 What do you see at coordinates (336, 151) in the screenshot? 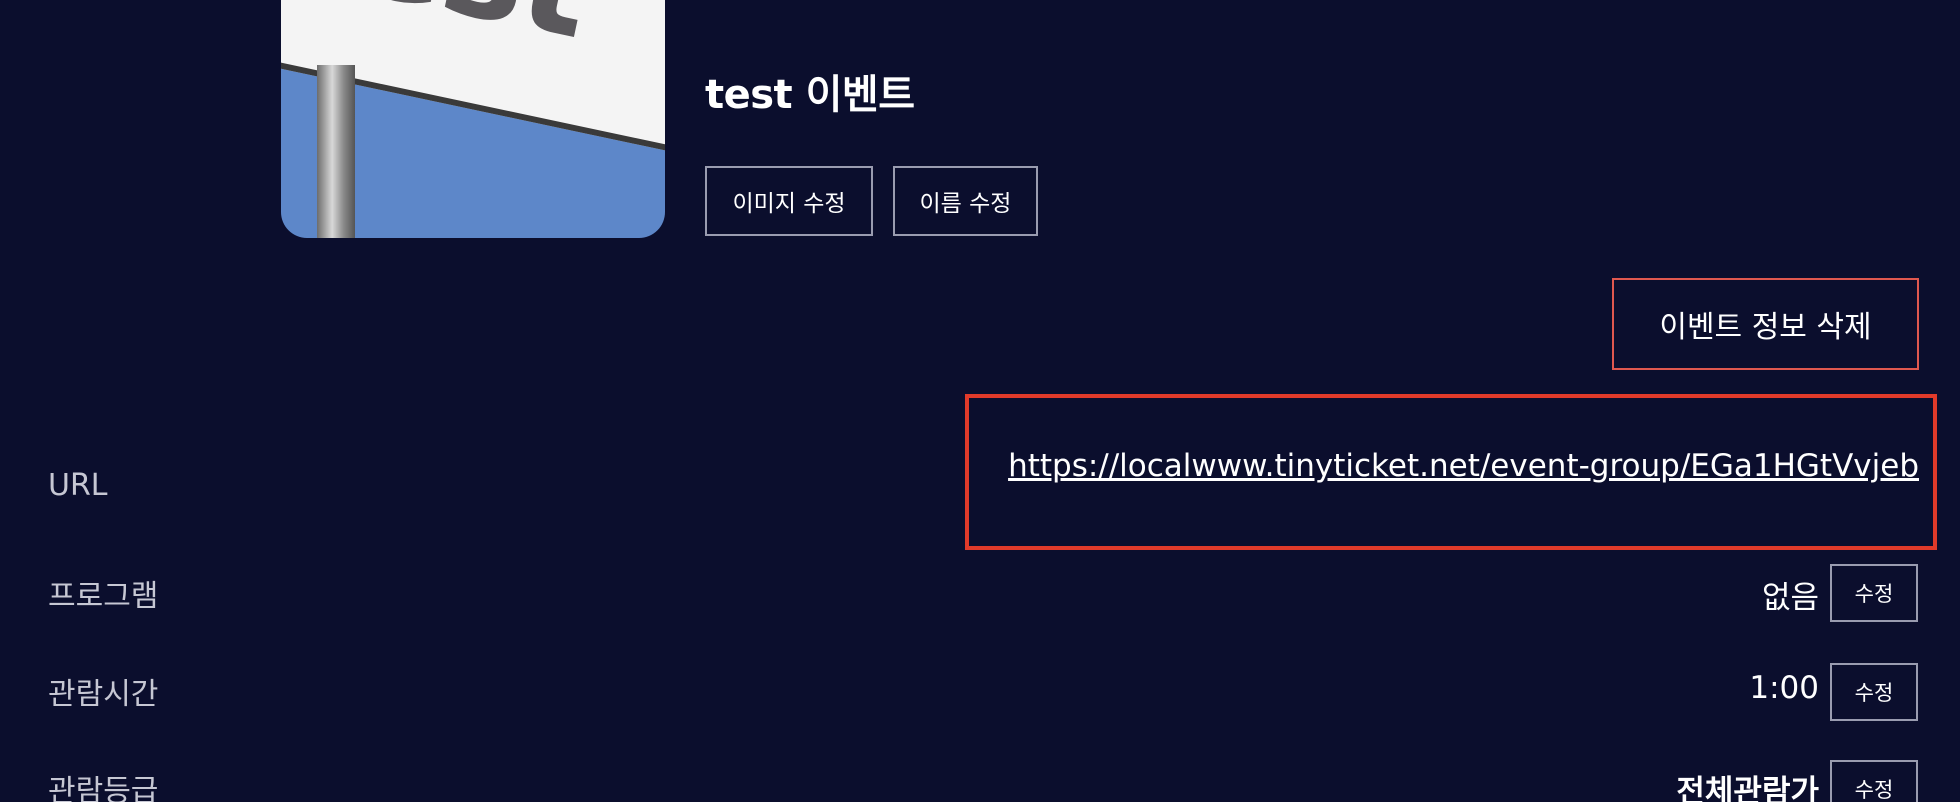
I see `sign-pole` at bounding box center [336, 151].